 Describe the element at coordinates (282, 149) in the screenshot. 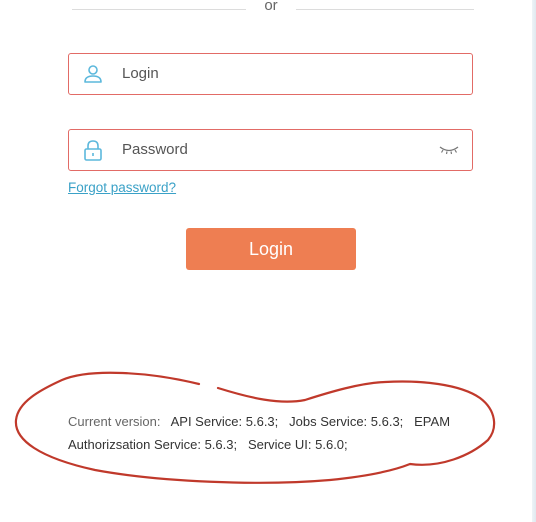

I see `password-input` at that location.